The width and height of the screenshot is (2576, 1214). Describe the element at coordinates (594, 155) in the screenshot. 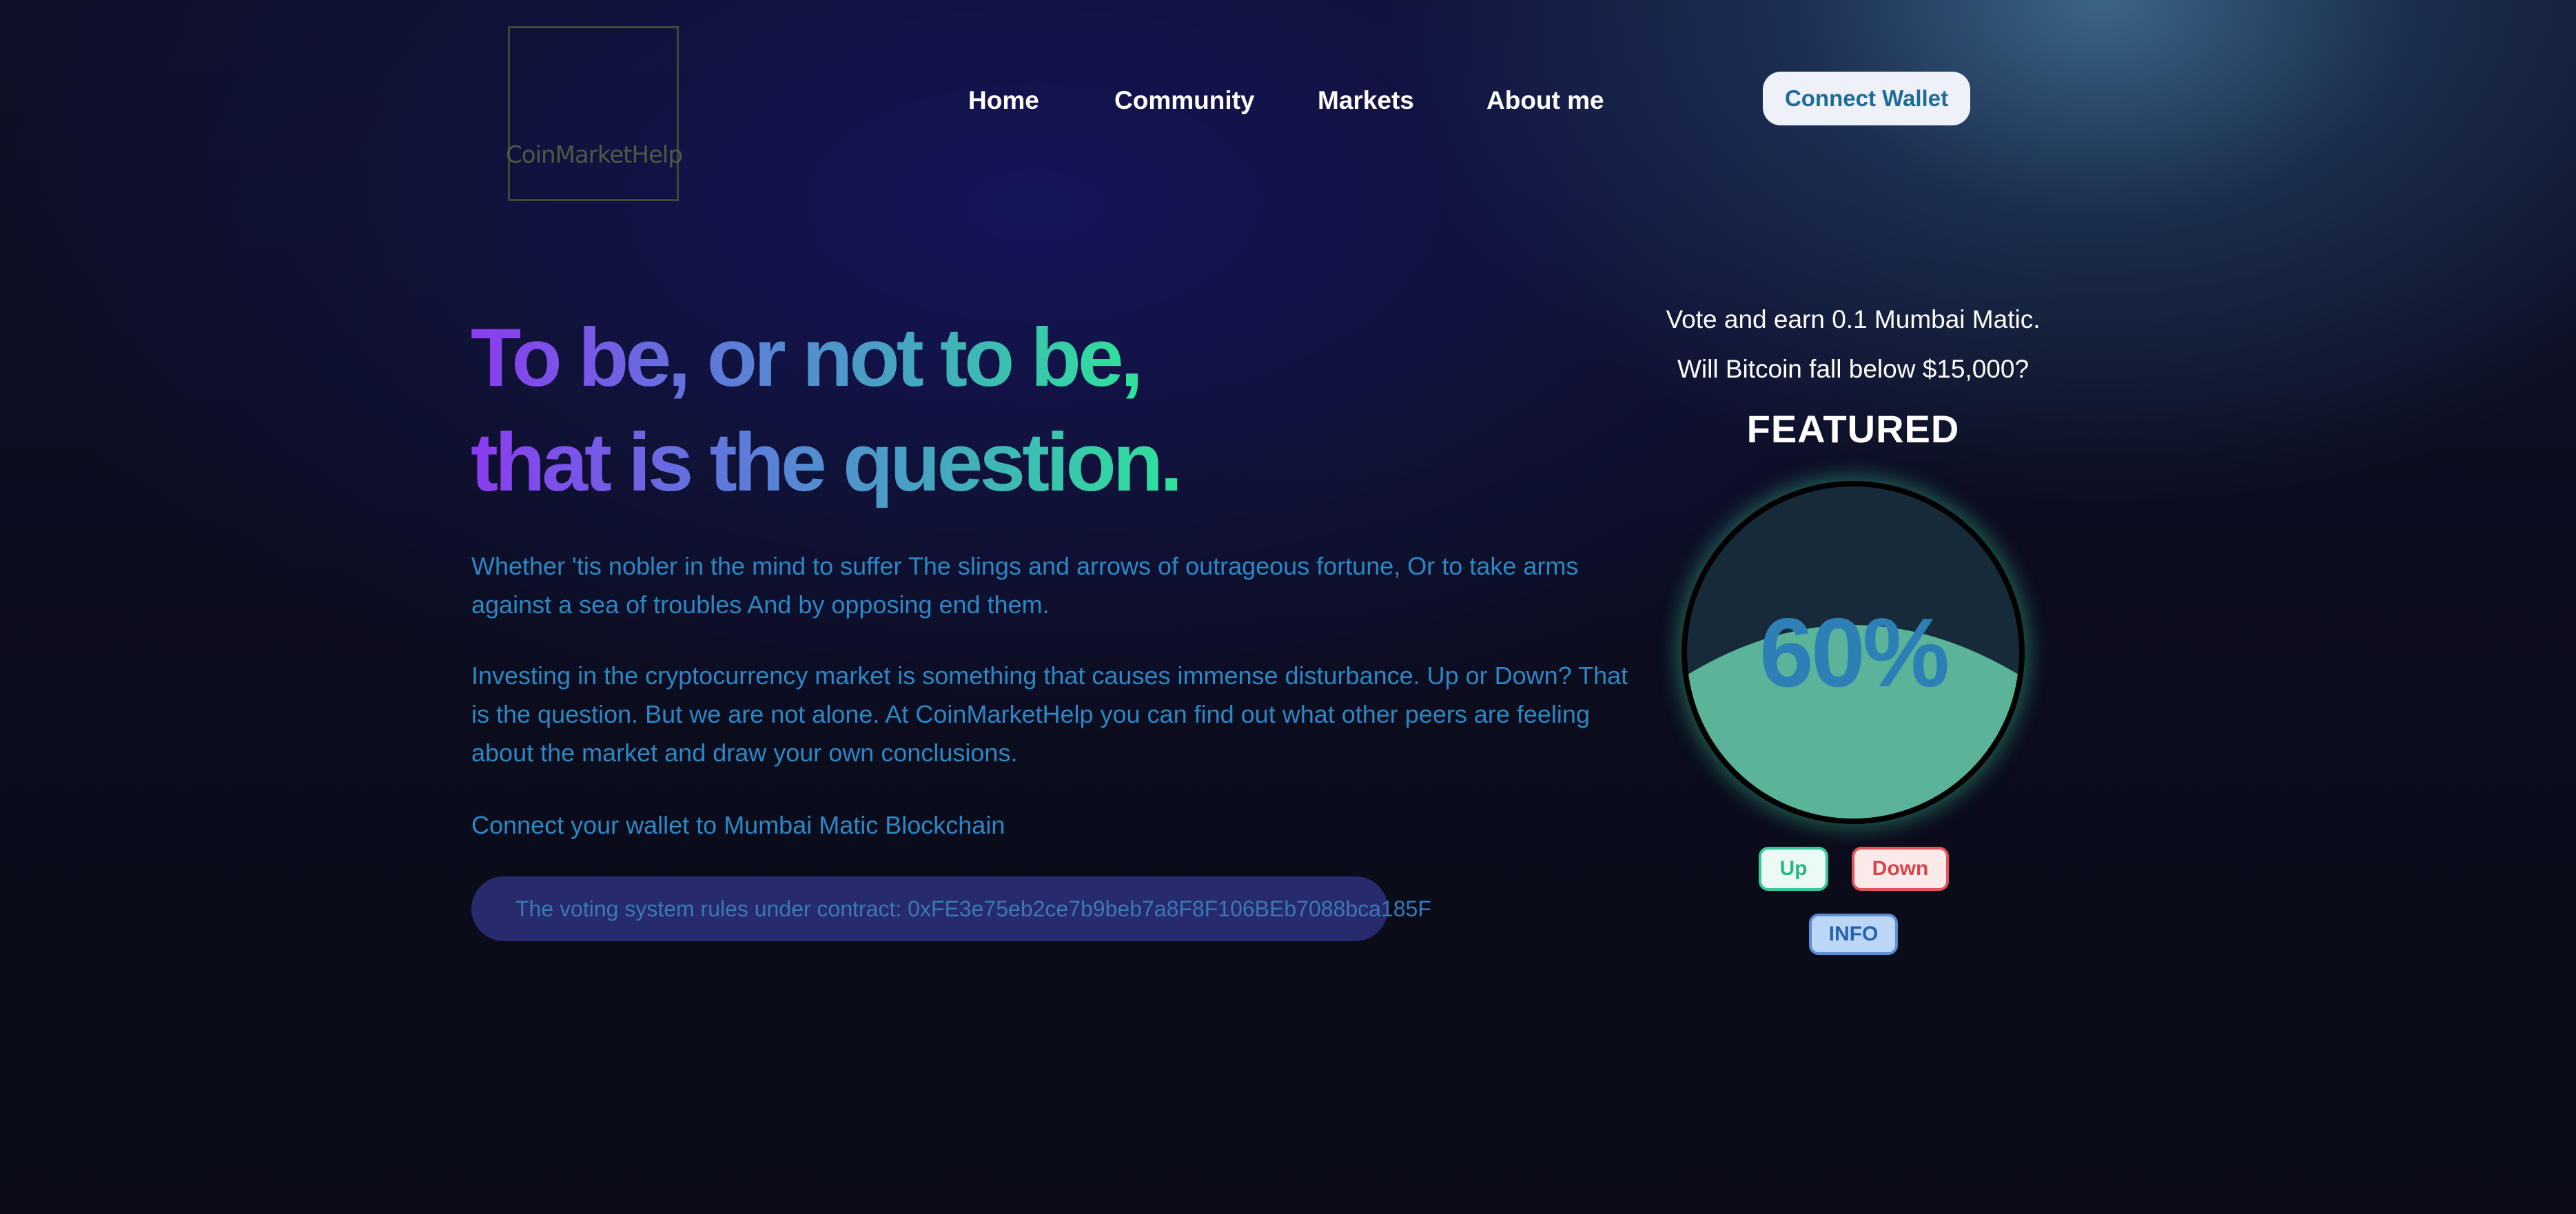

I see `logo-text: CoinMarketHelp` at that location.